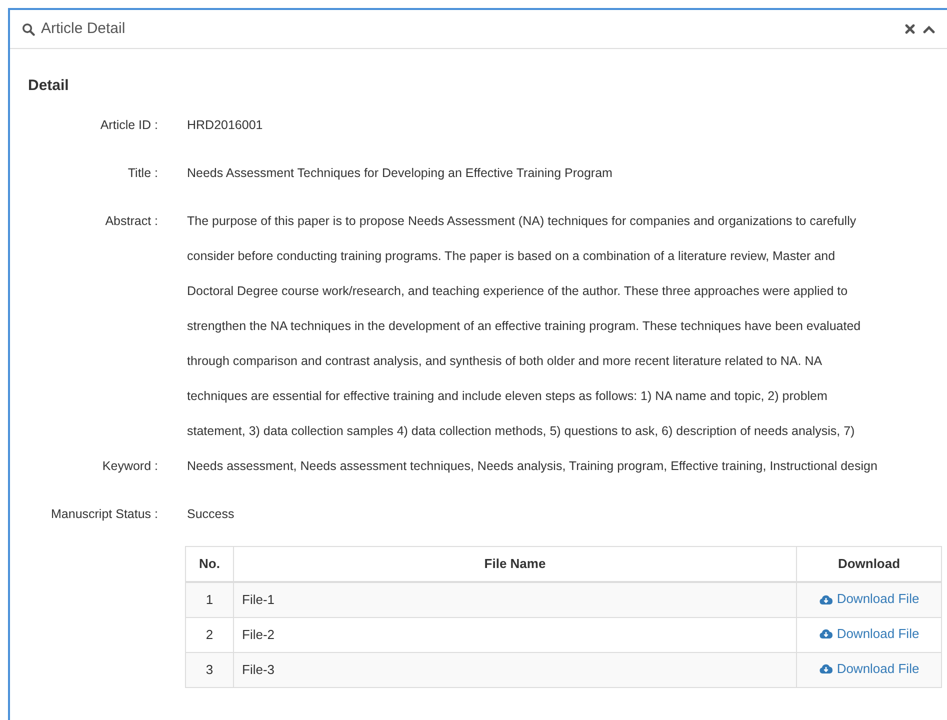 The width and height of the screenshot is (947, 720). Describe the element at coordinates (131, 221) in the screenshot. I see `field-label: Abstract :` at that location.